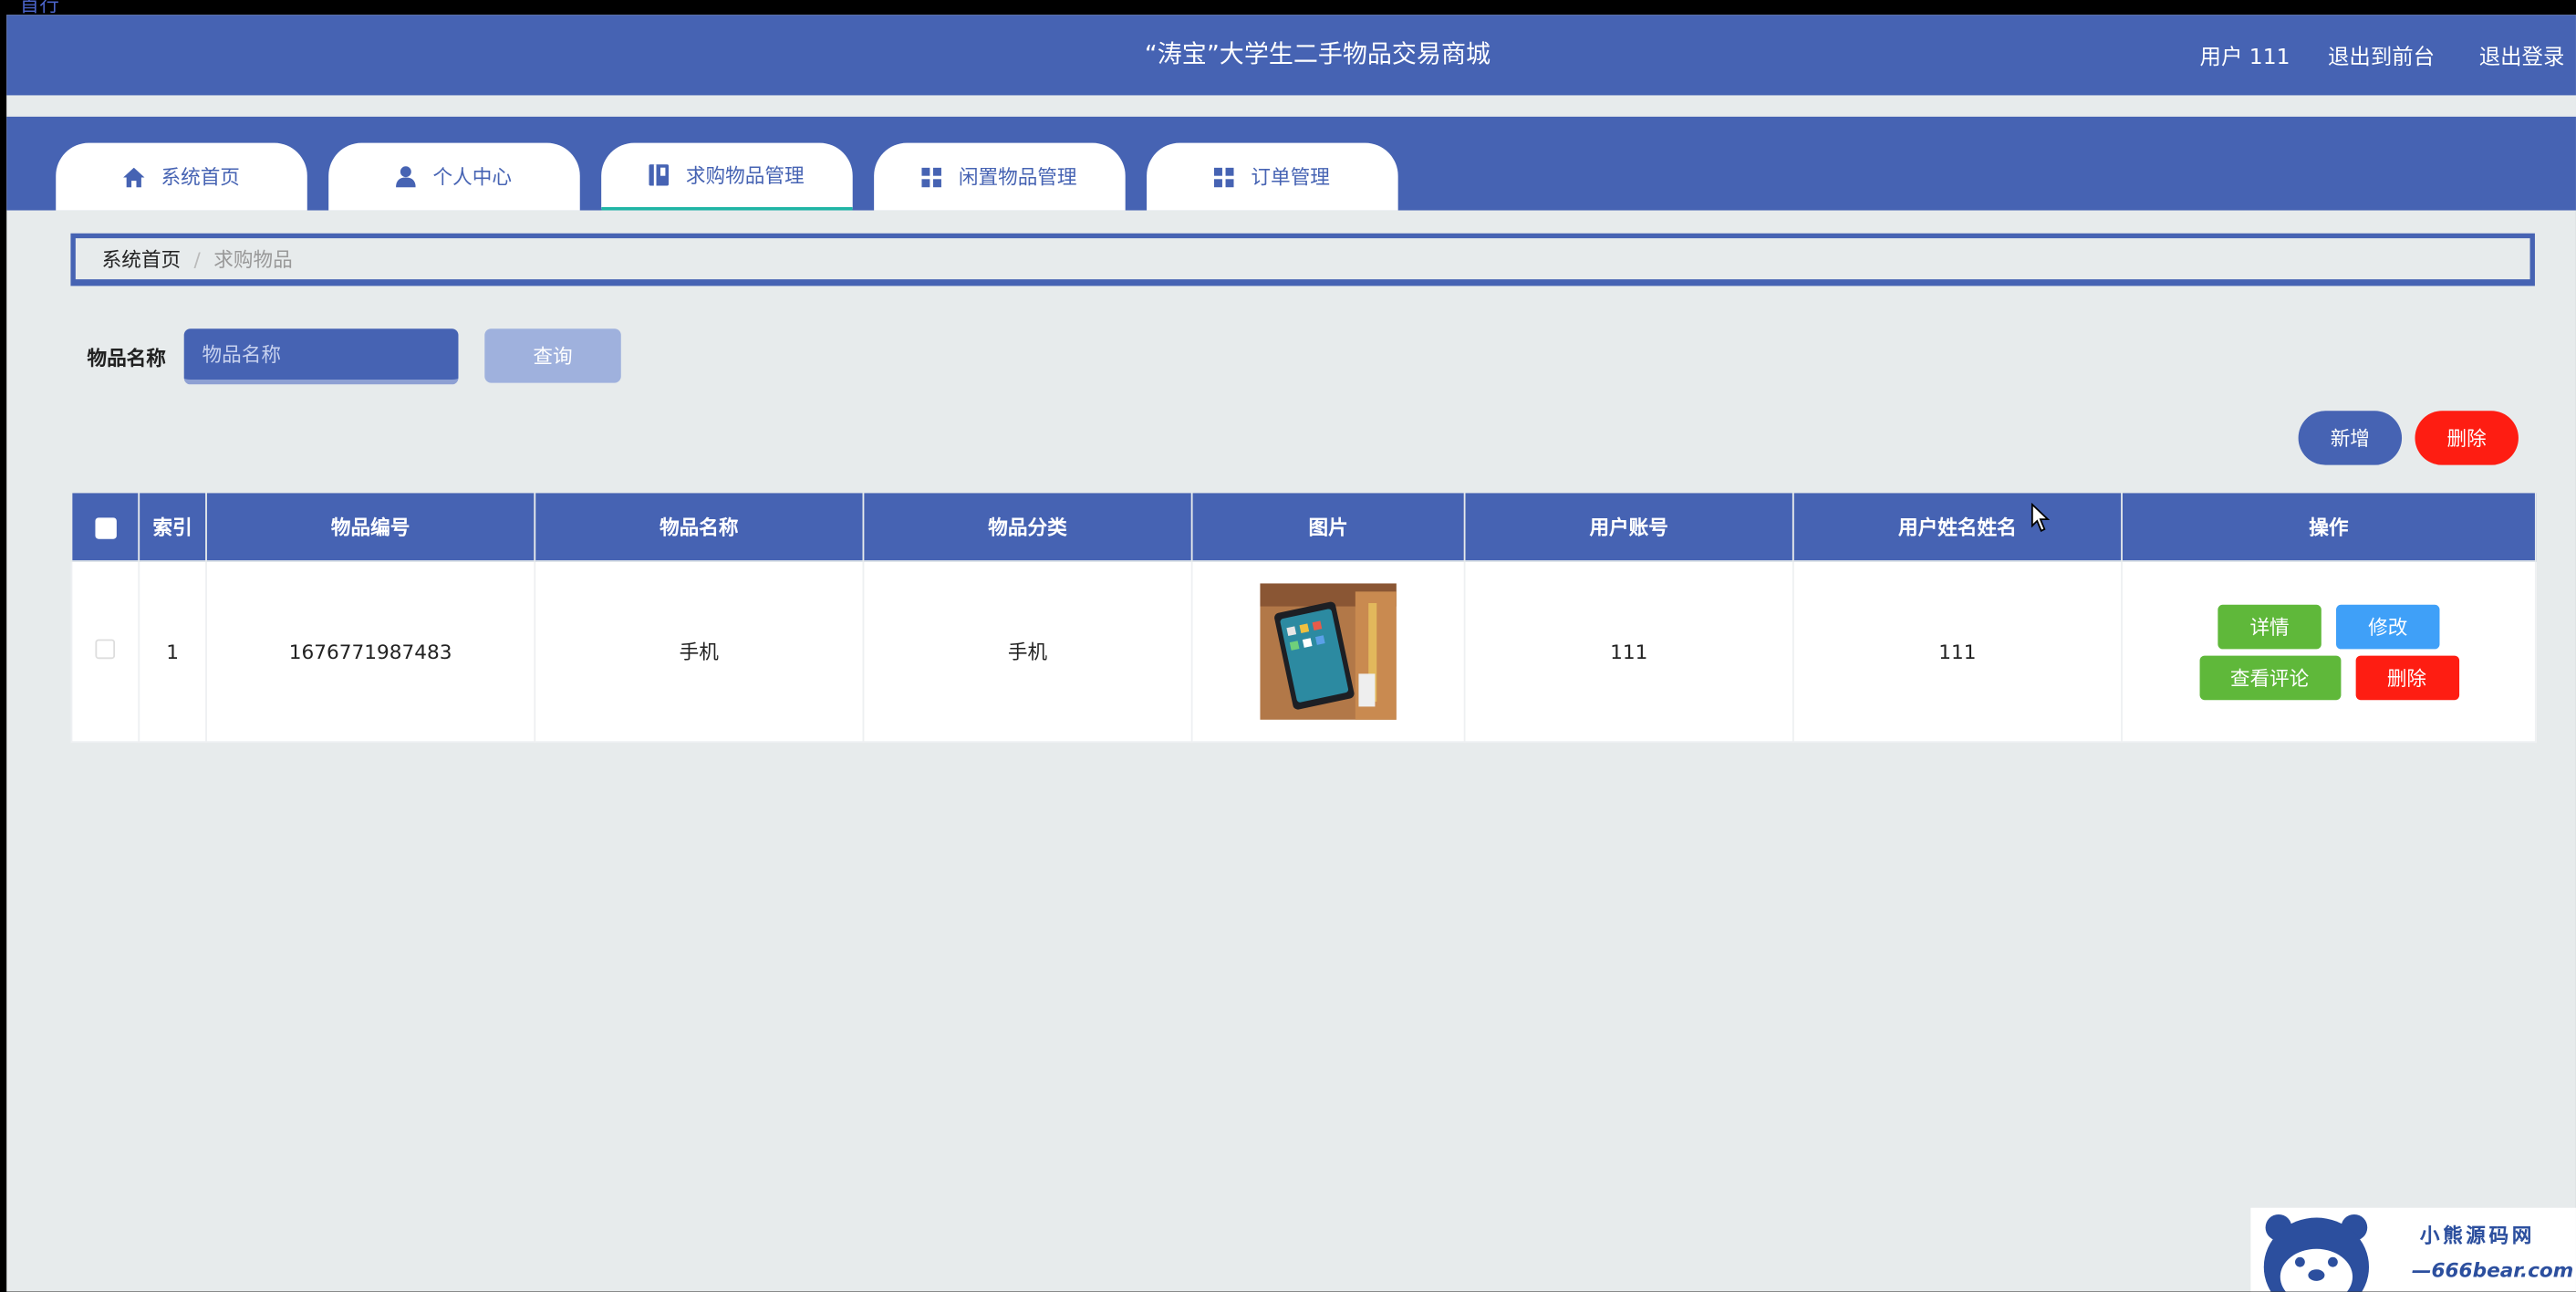  Describe the element at coordinates (321, 356) in the screenshot. I see `search-input` at that location.